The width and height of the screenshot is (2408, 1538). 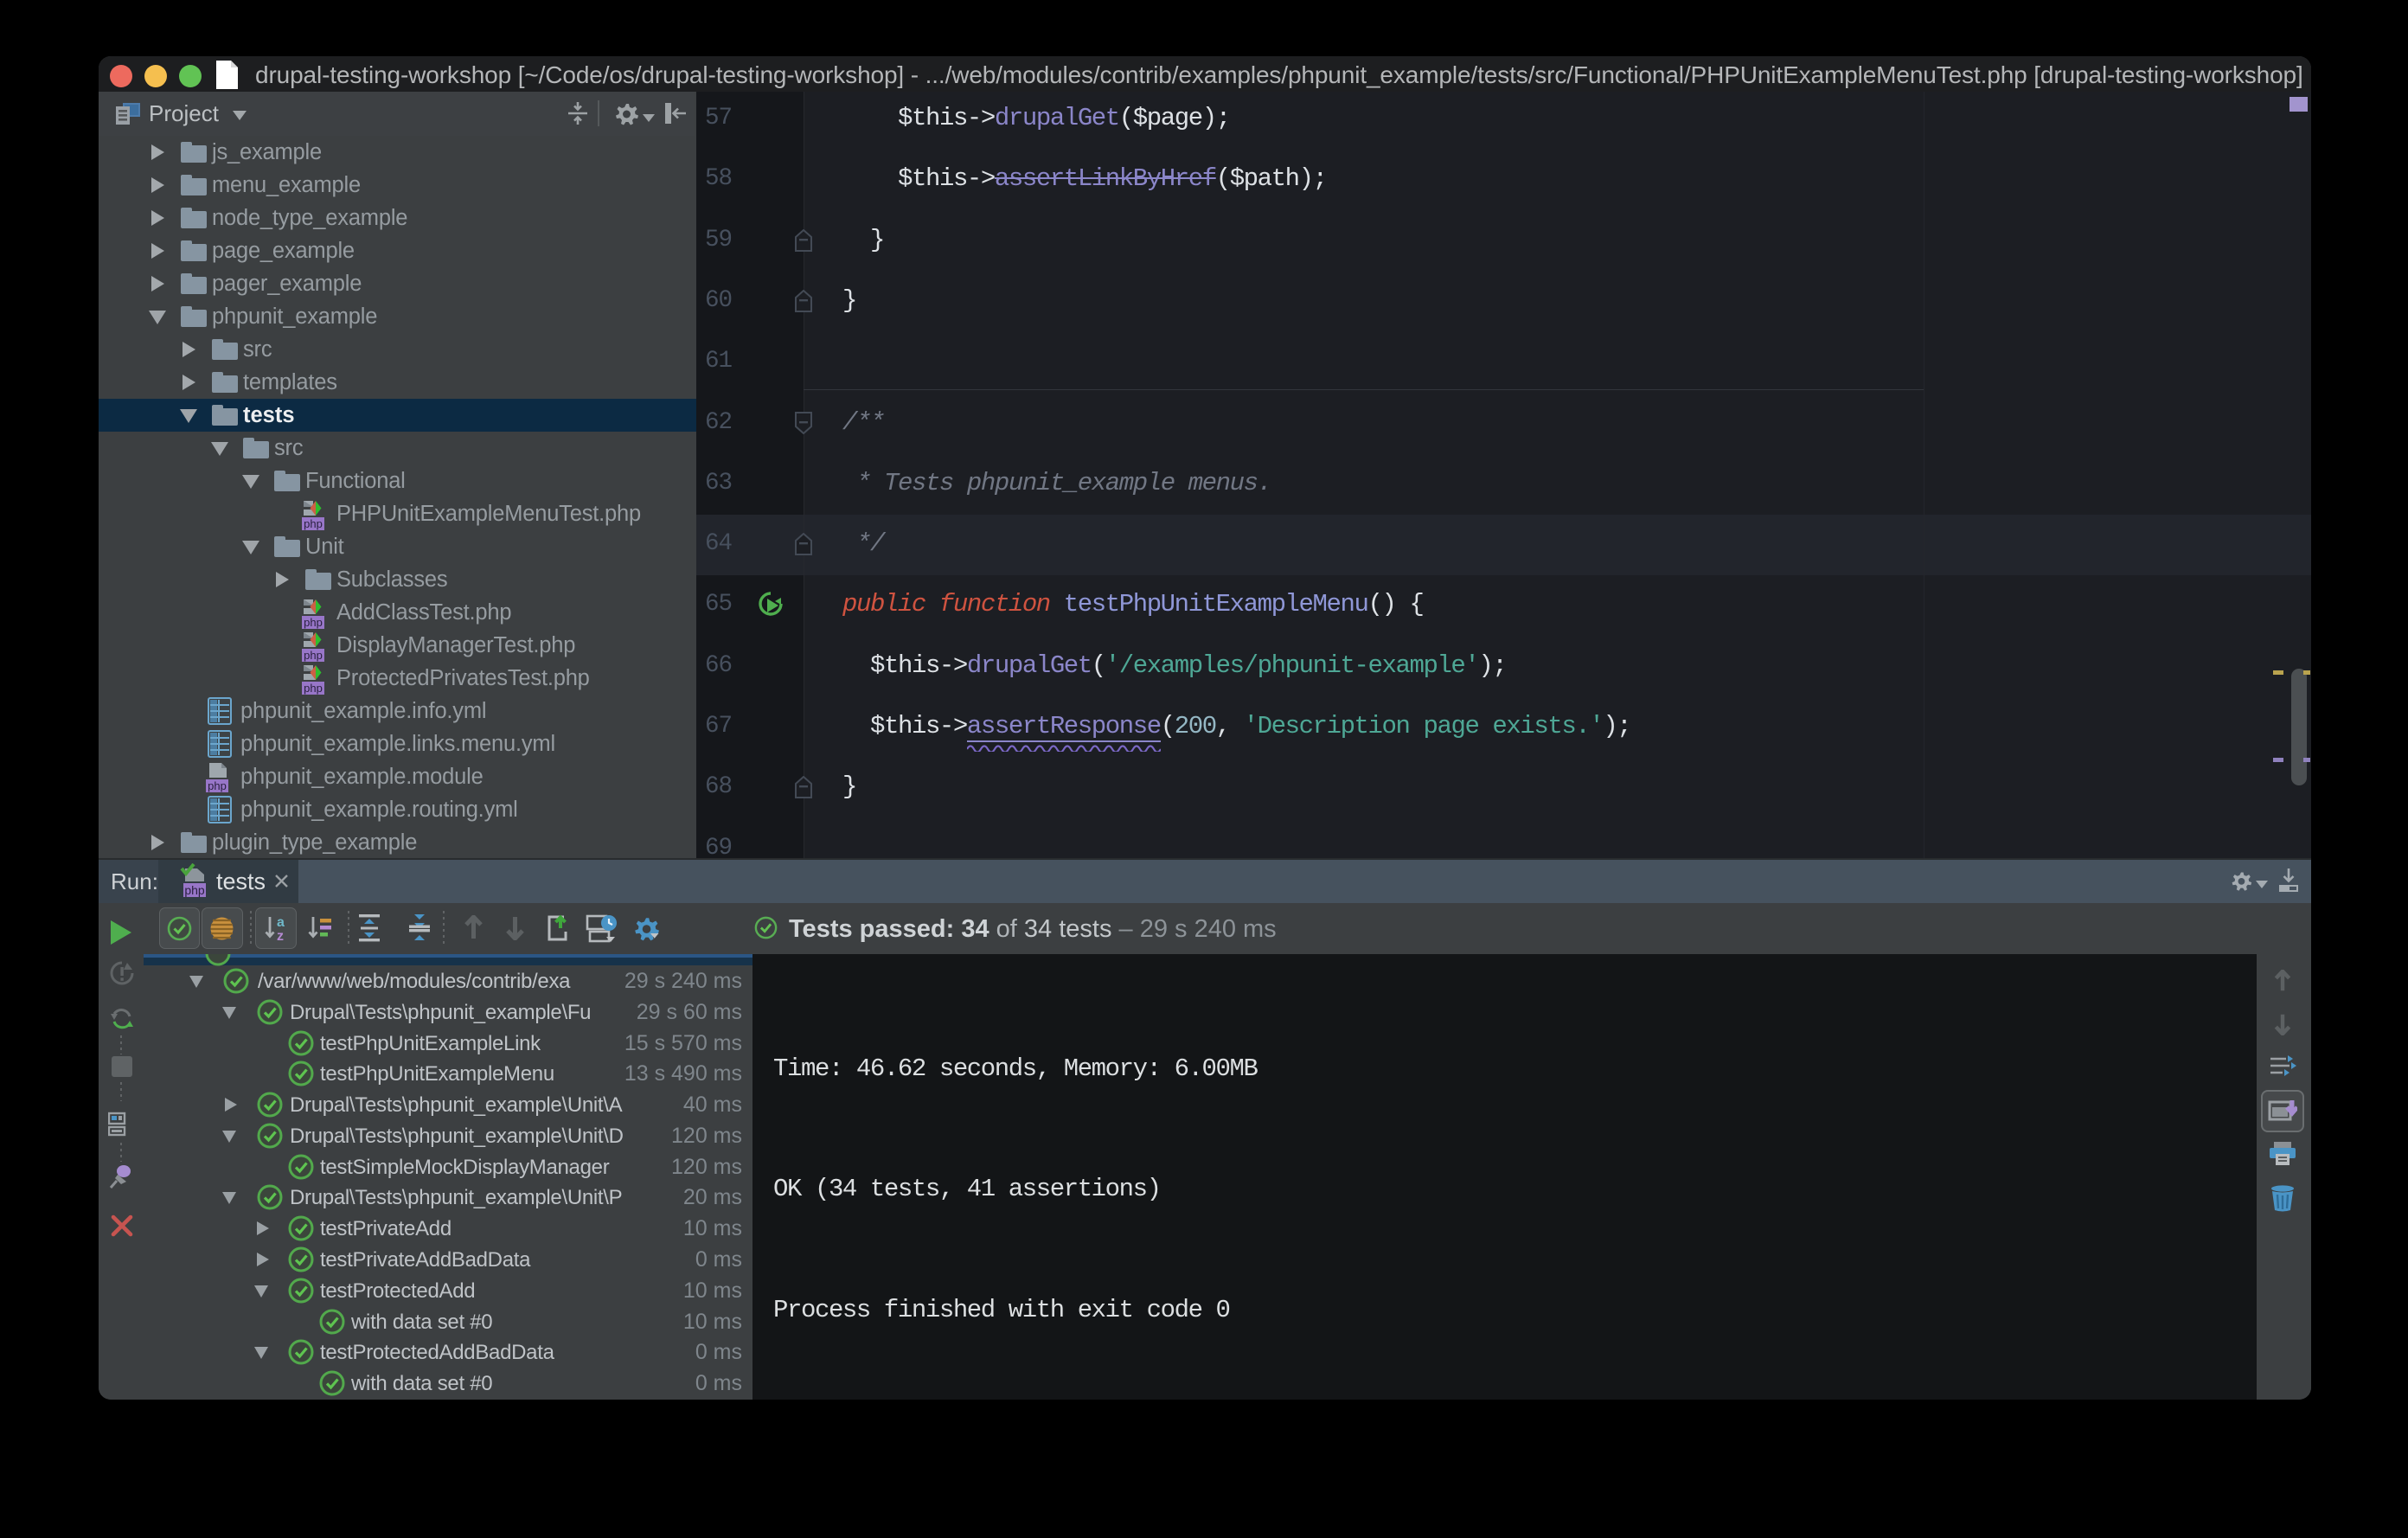 I want to click on svg-text: z, so click(x=280, y=936).